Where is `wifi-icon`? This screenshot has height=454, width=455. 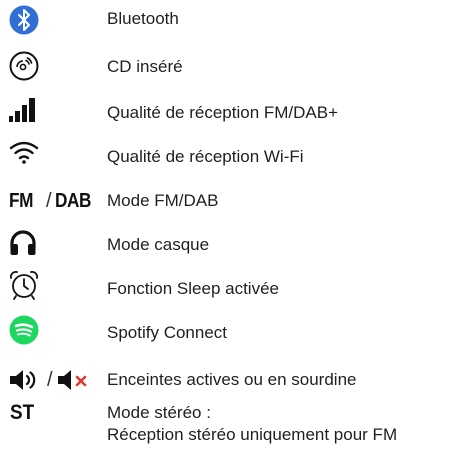 wifi-icon is located at coordinates (24, 152).